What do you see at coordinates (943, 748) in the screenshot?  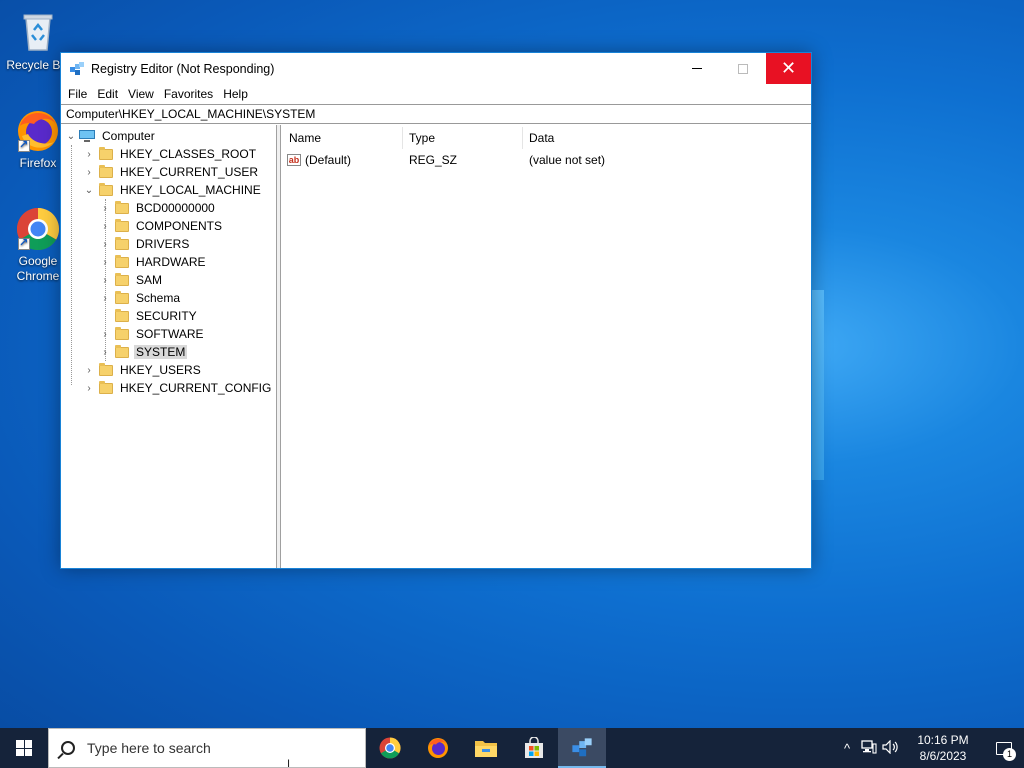 I see `clock: 10:16 PM 8/6/2023` at bounding box center [943, 748].